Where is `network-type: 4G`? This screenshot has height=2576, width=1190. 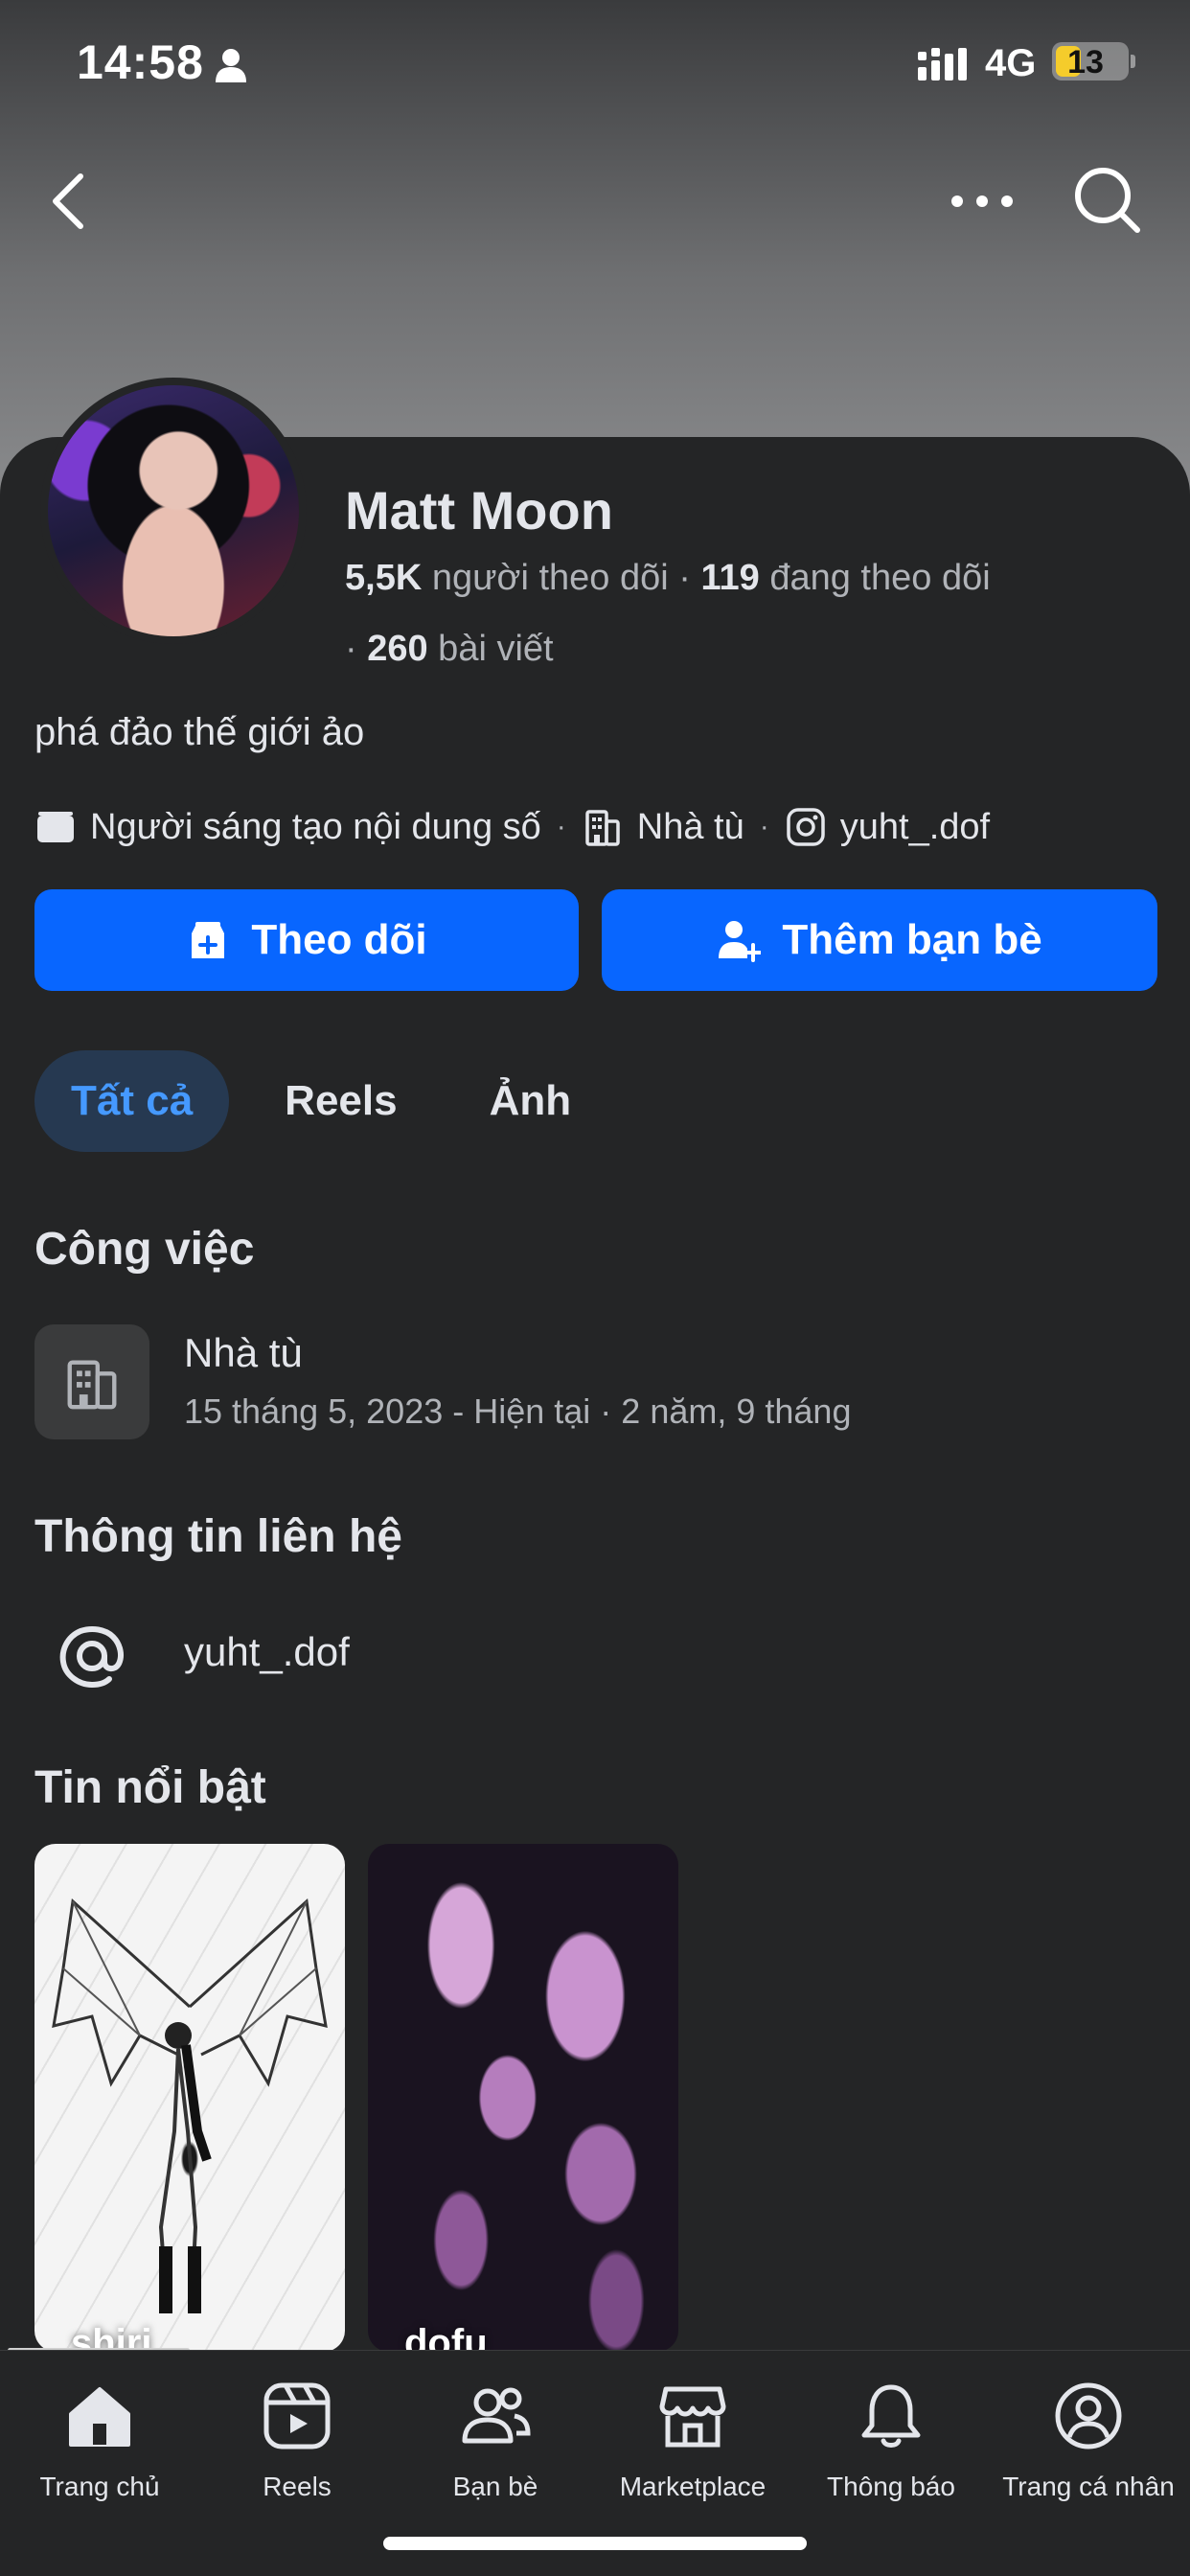 network-type: 4G is located at coordinates (1011, 63).